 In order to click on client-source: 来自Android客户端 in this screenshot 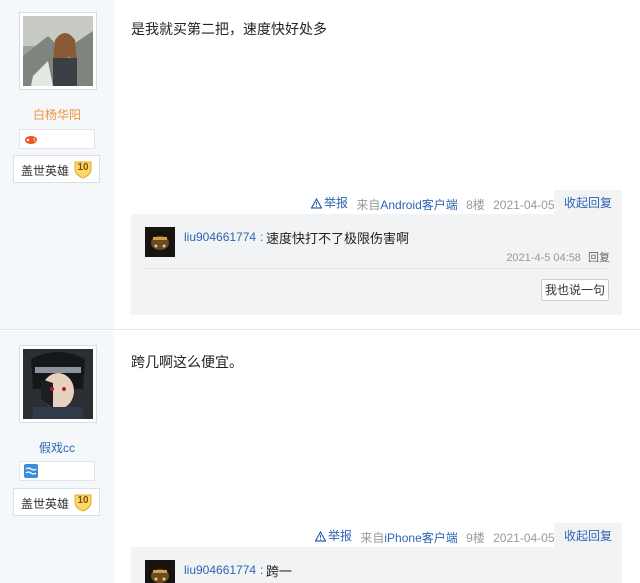, I will do `click(407, 204)`.